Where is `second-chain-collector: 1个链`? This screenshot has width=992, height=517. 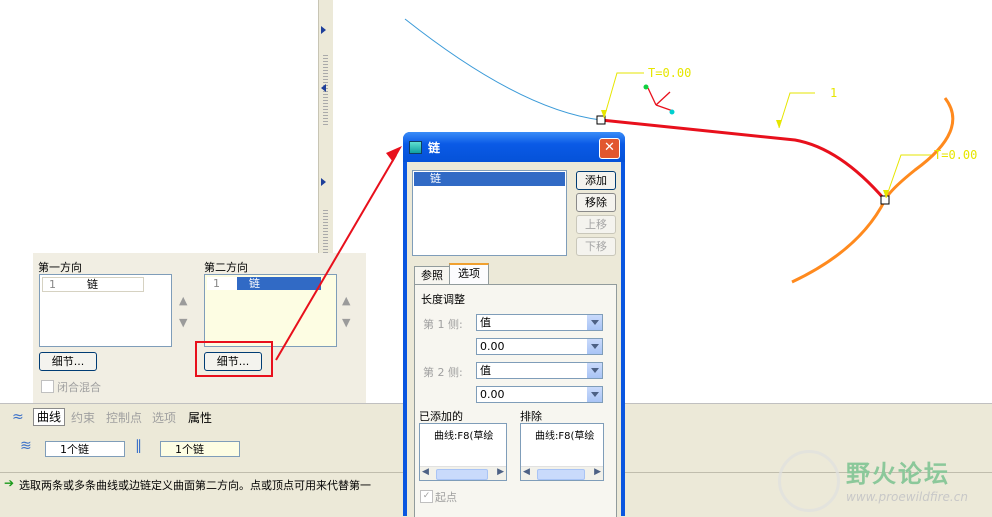 second-chain-collector: 1个链 is located at coordinates (200, 449).